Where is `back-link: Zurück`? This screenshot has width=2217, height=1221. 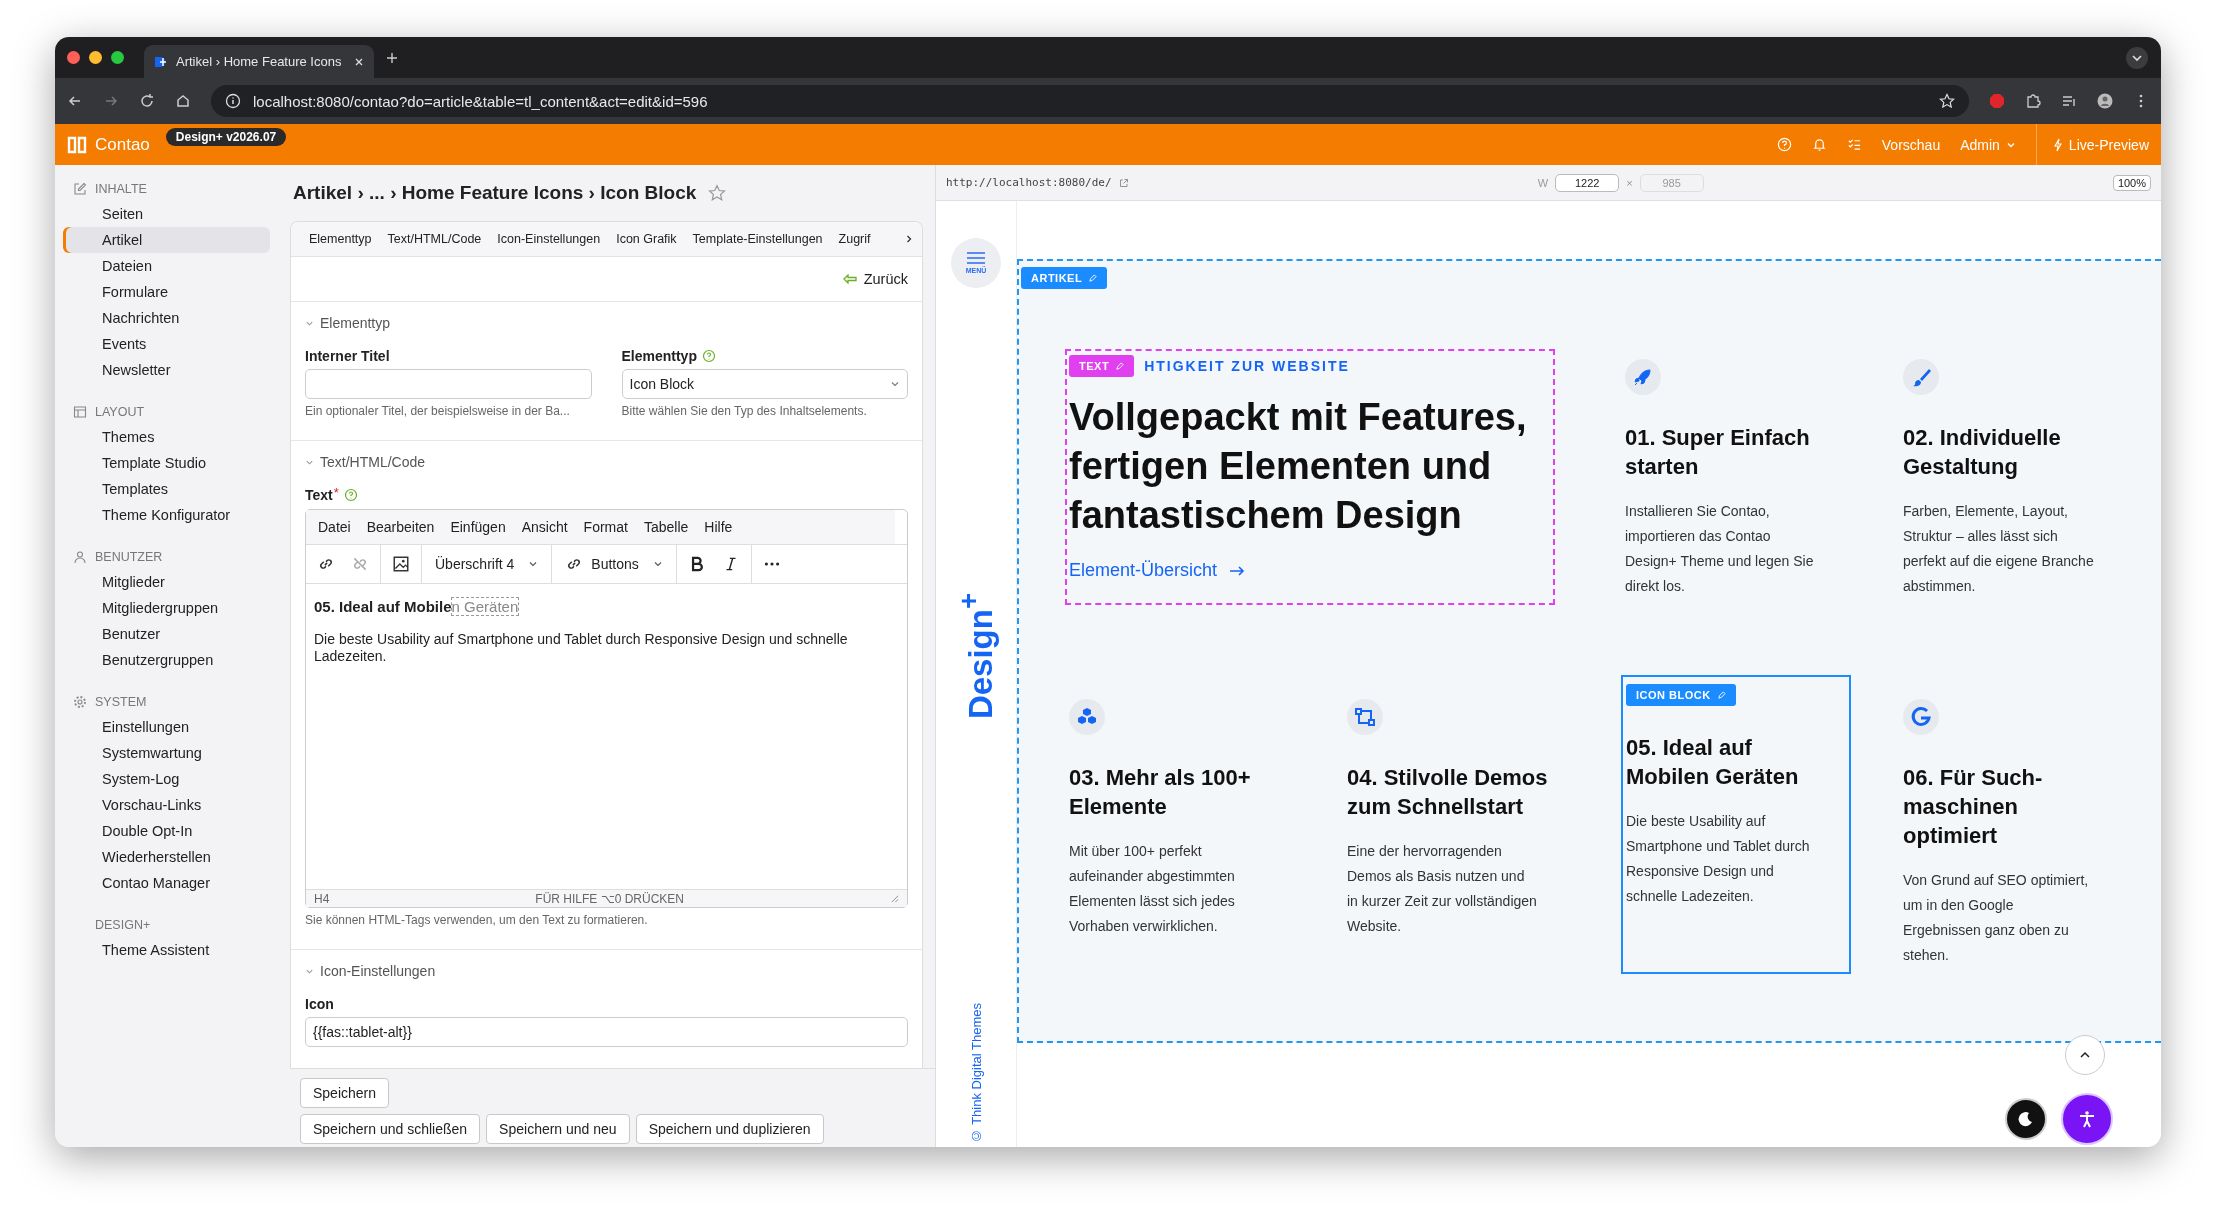 back-link: Zurück is located at coordinates (875, 279).